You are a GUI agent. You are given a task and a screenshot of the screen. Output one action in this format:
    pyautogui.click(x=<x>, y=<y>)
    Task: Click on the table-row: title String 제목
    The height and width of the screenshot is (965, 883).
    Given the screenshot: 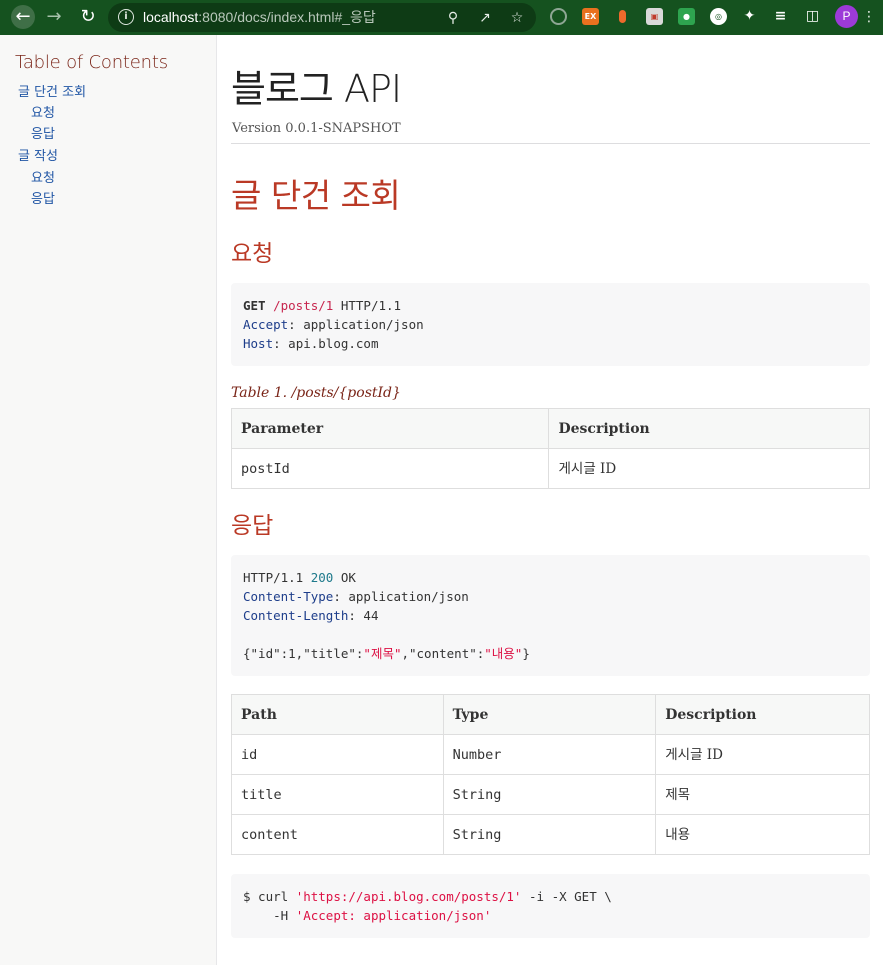 What is the action you would take?
    pyautogui.click(x=550, y=794)
    